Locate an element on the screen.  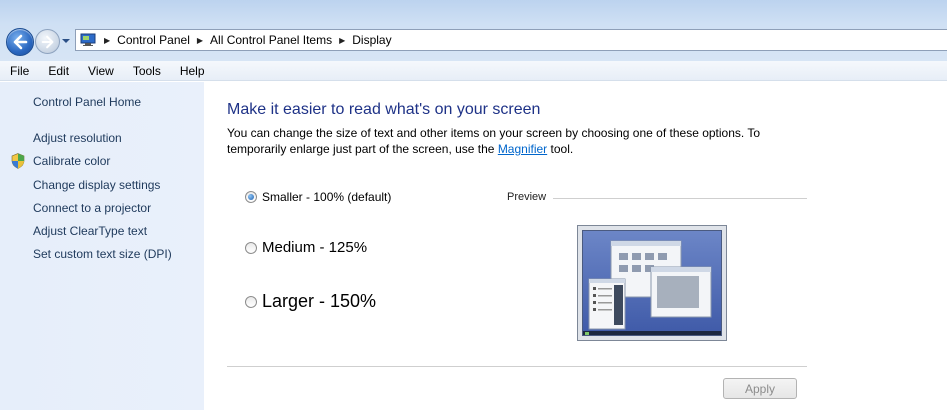
preview-screen is located at coordinates (652, 283).